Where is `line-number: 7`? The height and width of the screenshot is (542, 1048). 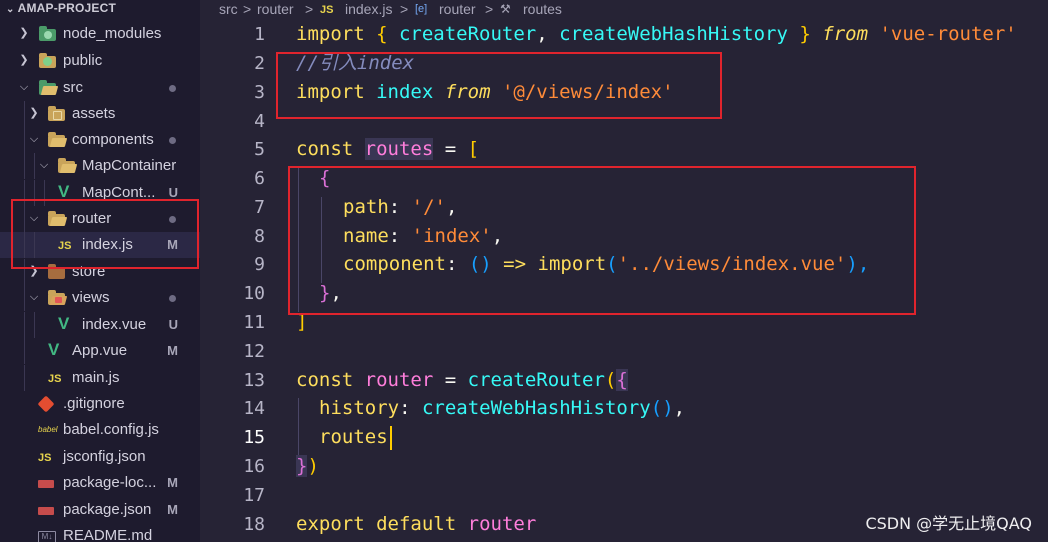 line-number: 7 is located at coordinates (259, 207).